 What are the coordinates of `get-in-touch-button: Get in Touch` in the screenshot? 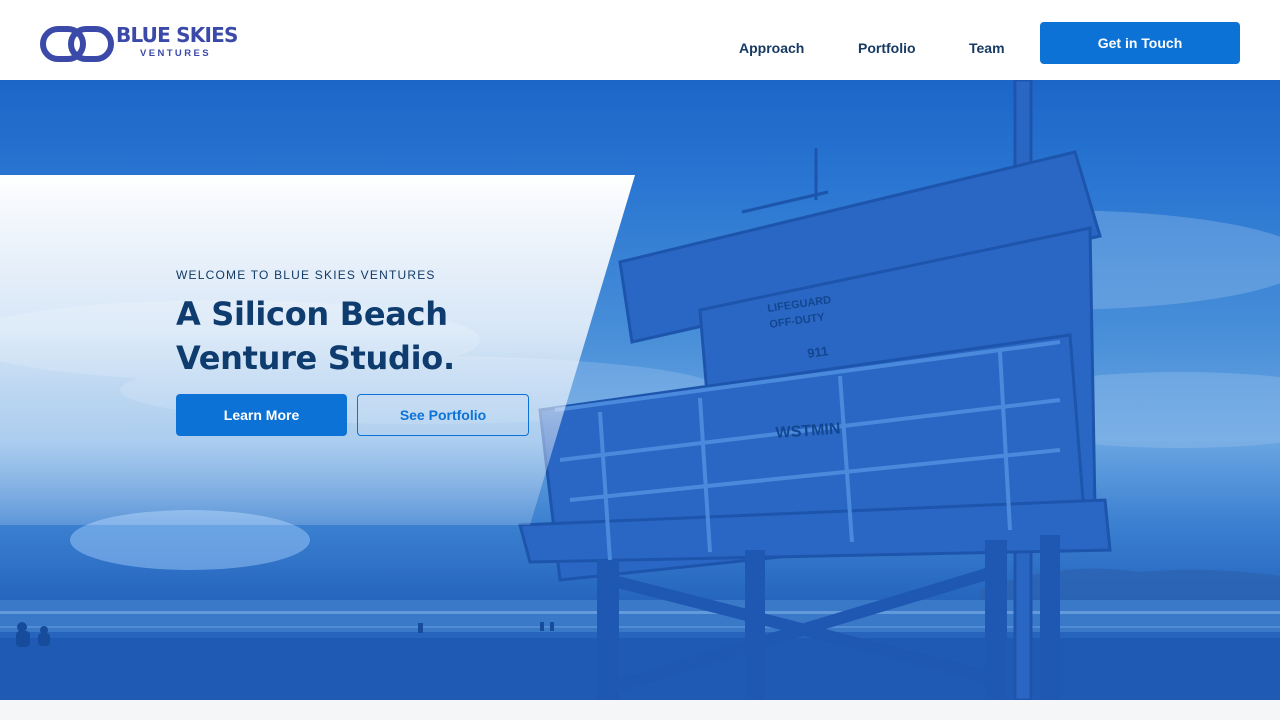 It's located at (1140, 43).